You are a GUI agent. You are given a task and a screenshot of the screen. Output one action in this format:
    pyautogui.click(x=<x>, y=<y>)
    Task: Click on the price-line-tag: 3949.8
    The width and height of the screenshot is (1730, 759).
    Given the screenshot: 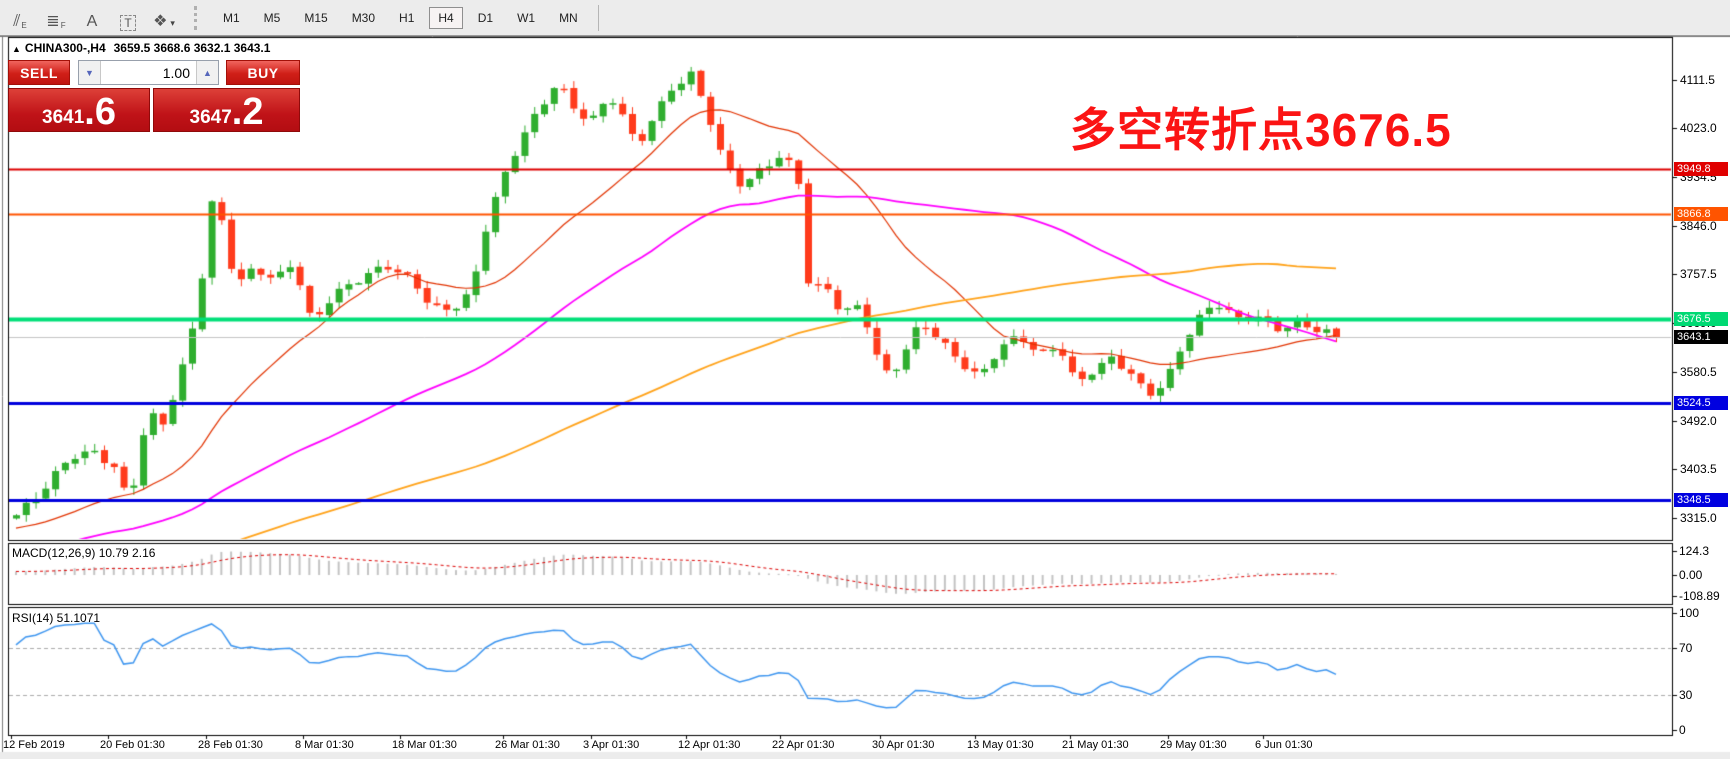 What is the action you would take?
    pyautogui.click(x=1701, y=169)
    